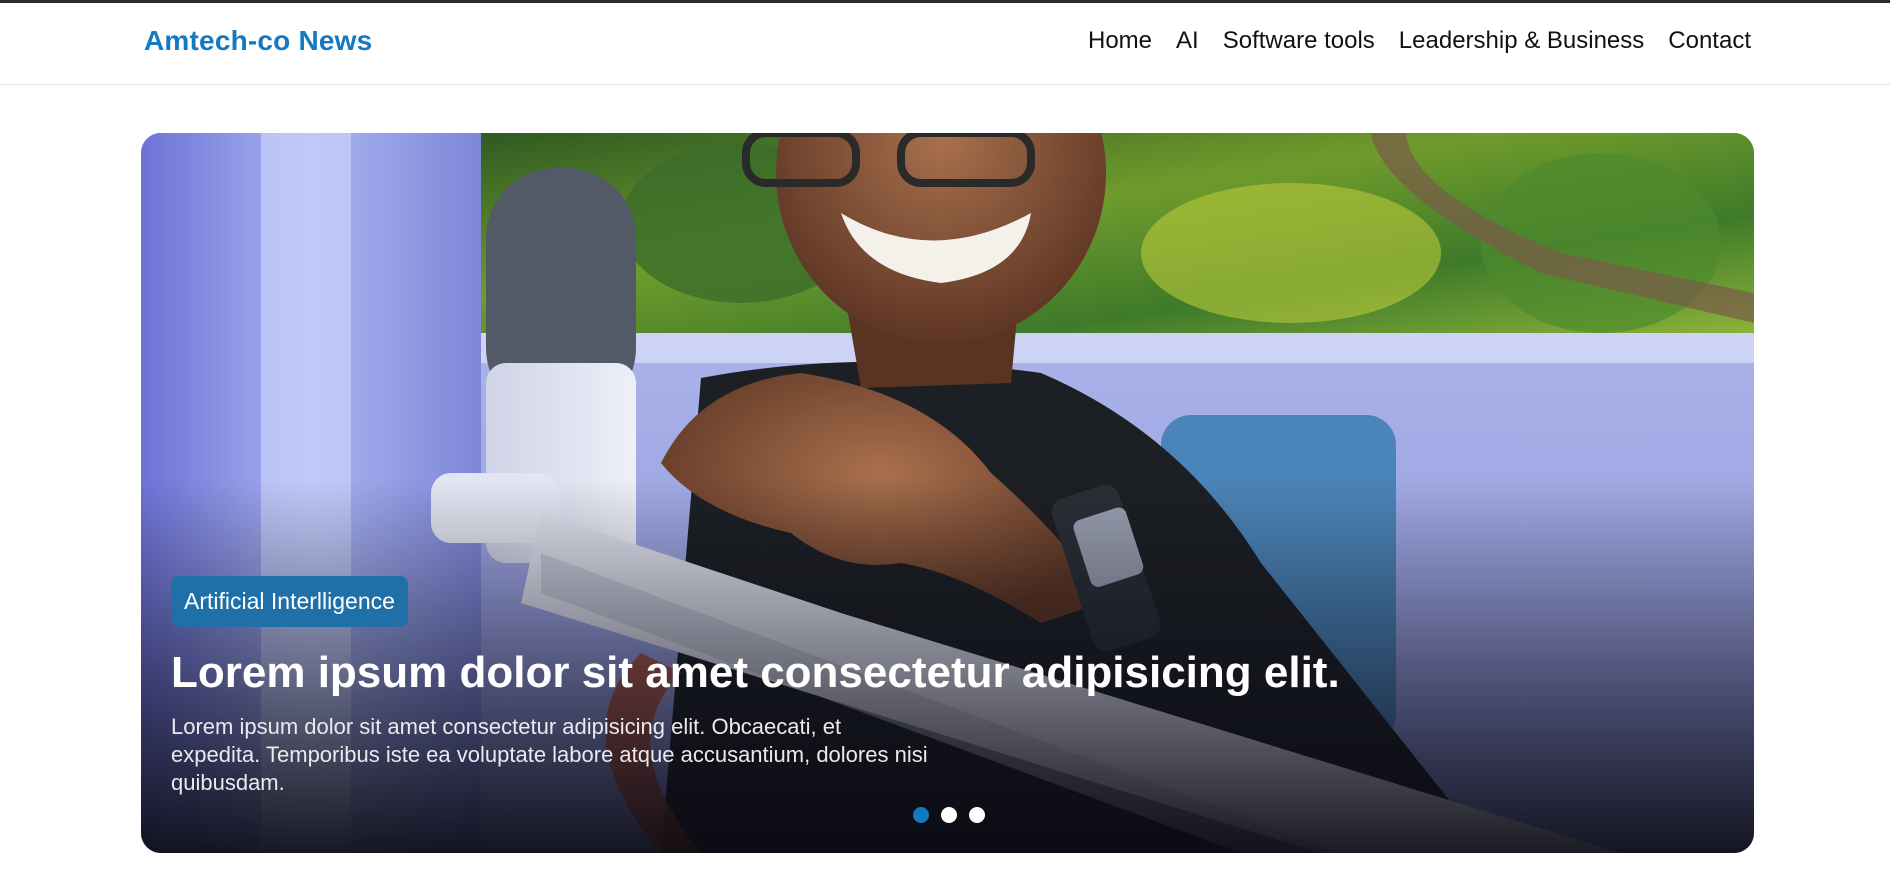 This screenshot has height=883, width=1890. Describe the element at coordinates (1299, 41) in the screenshot. I see `nav-link-software-tools: Software tools` at that location.